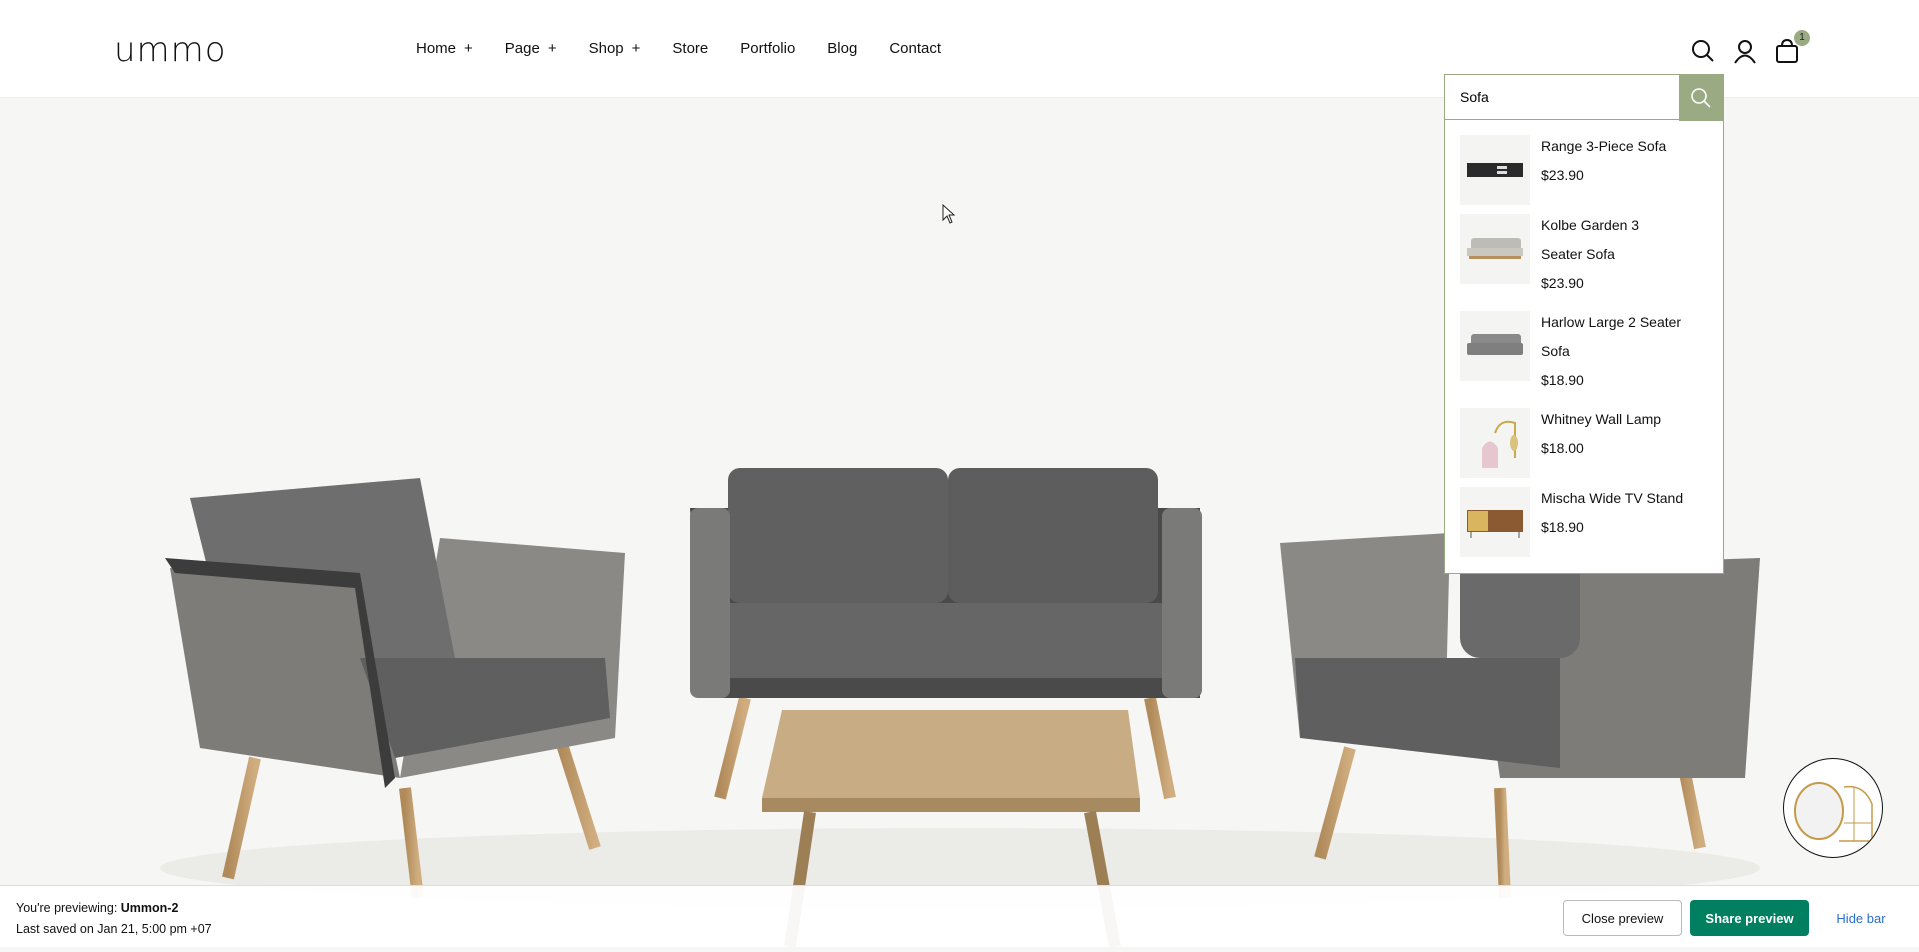 This screenshot has width=1919, height=952. Describe the element at coordinates (1585, 170) in the screenshot. I see `search-result-item: Range 3-Piece Sofa $23.90` at that location.